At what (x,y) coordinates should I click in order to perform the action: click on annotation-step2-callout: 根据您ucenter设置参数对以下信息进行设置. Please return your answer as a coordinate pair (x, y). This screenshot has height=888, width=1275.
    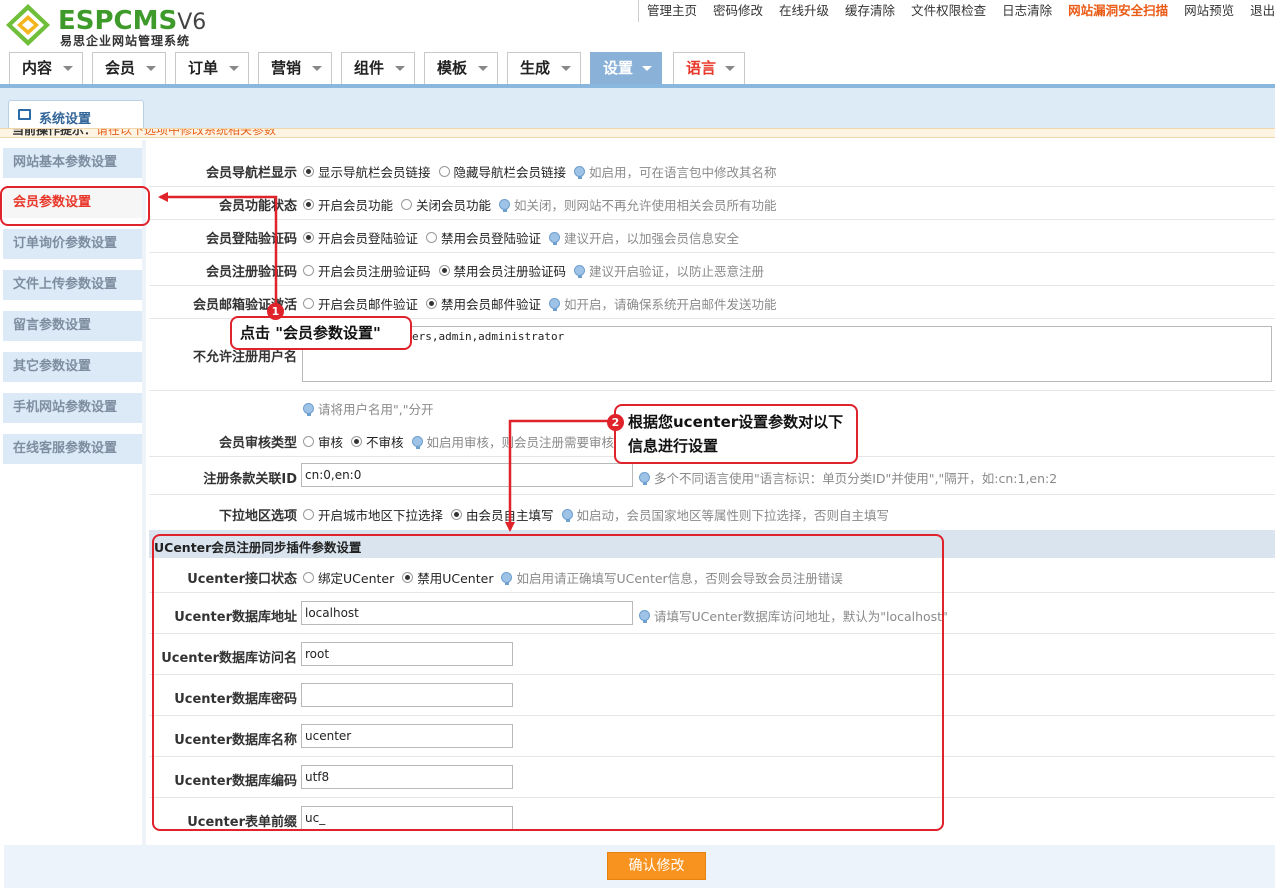
    Looking at the image, I should click on (736, 434).